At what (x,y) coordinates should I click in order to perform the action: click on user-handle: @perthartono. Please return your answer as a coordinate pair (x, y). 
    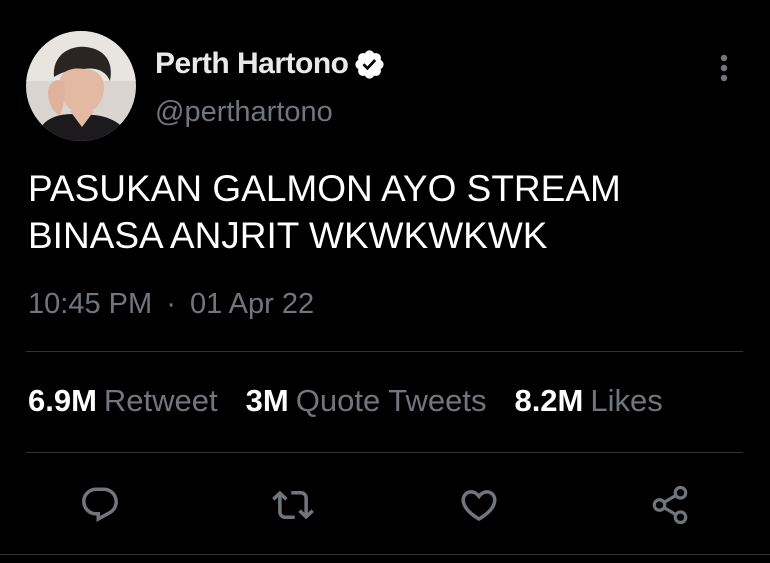
    Looking at the image, I should click on (244, 112).